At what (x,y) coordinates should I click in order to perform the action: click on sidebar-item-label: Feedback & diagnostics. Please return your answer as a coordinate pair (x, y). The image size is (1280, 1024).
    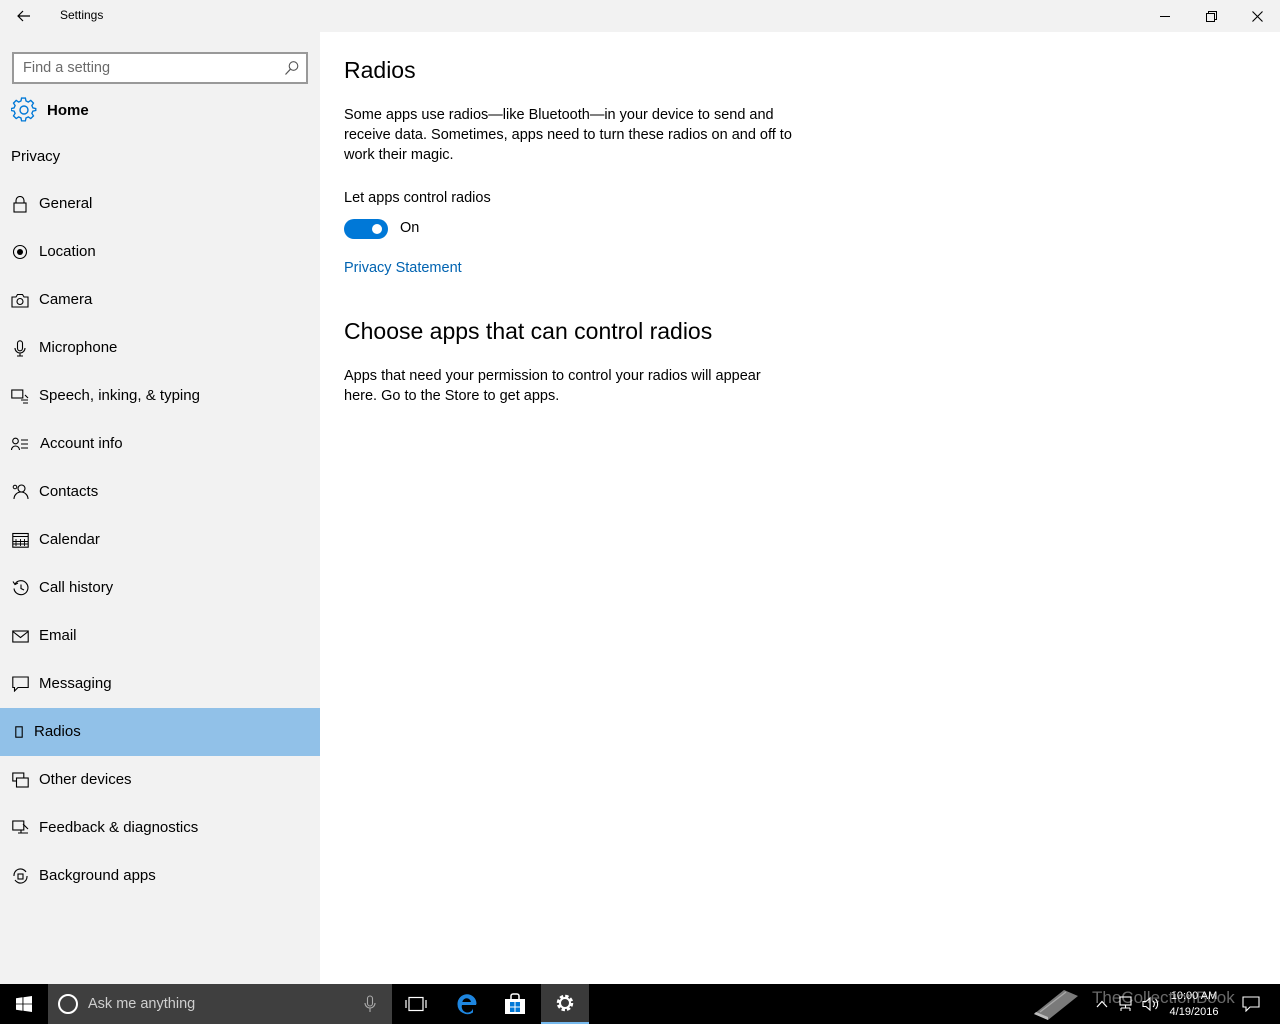
    Looking at the image, I should click on (119, 827).